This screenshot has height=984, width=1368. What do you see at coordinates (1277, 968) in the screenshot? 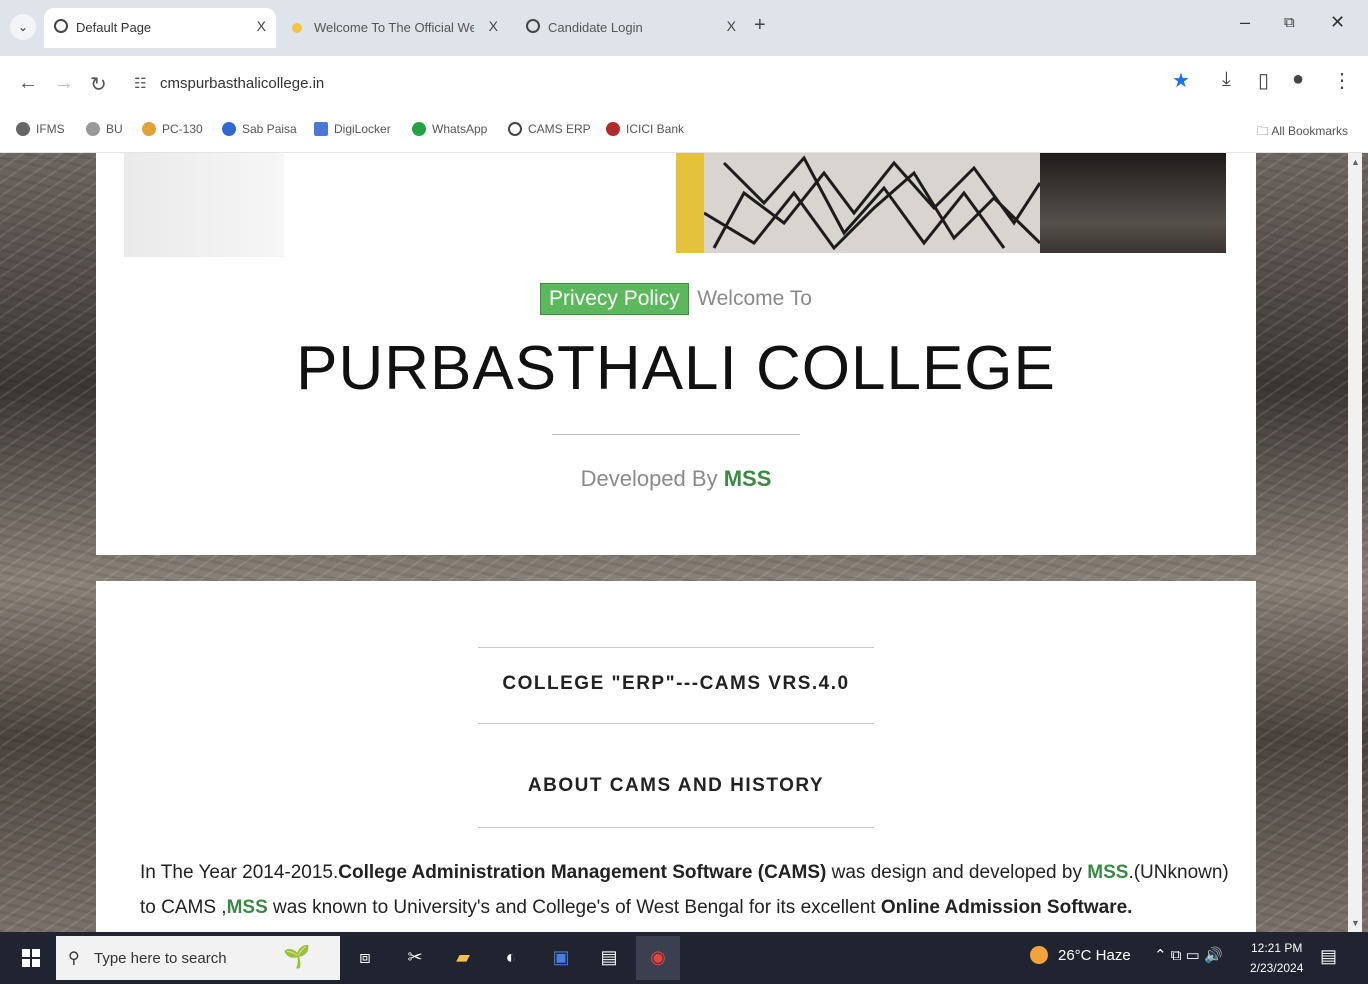
I see `clock-date: 2/23/2024` at bounding box center [1277, 968].